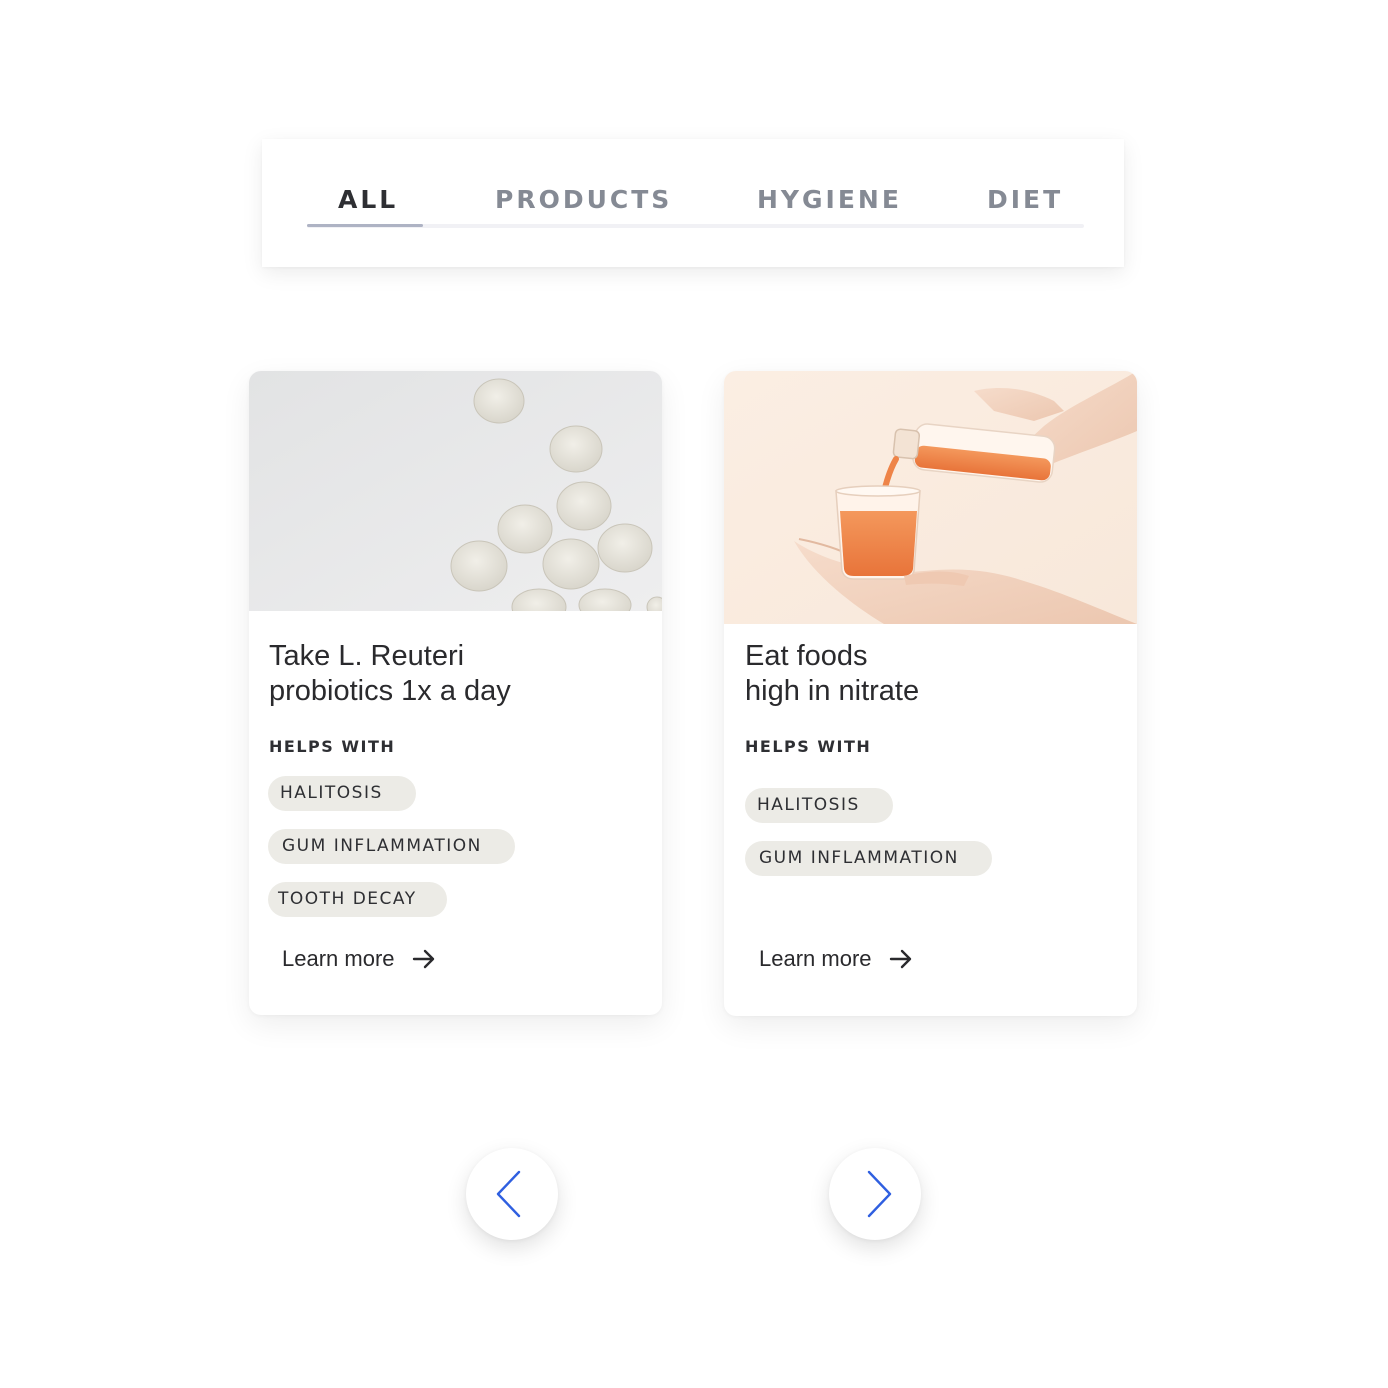 The height and width of the screenshot is (1388, 1388). What do you see at coordinates (1025, 199) in the screenshot?
I see `tab-diet: DIET` at bounding box center [1025, 199].